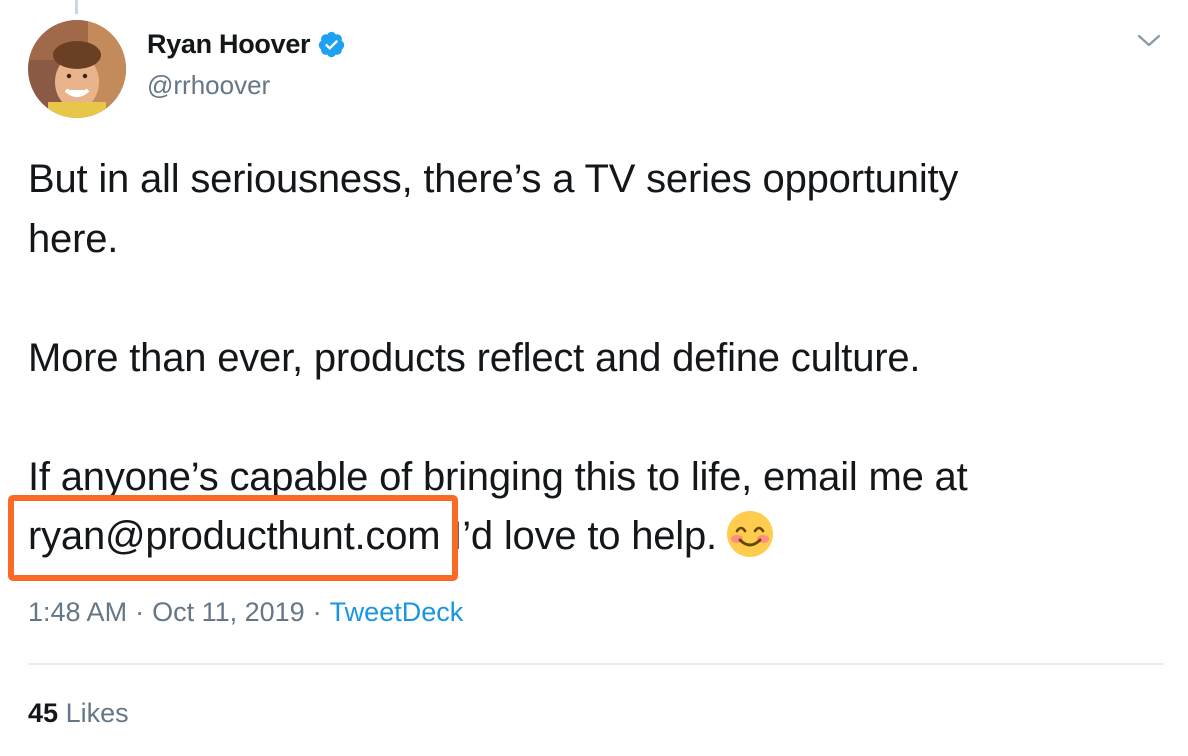 This screenshot has height=756, width=1188. I want to click on avatar-image, so click(77, 69).